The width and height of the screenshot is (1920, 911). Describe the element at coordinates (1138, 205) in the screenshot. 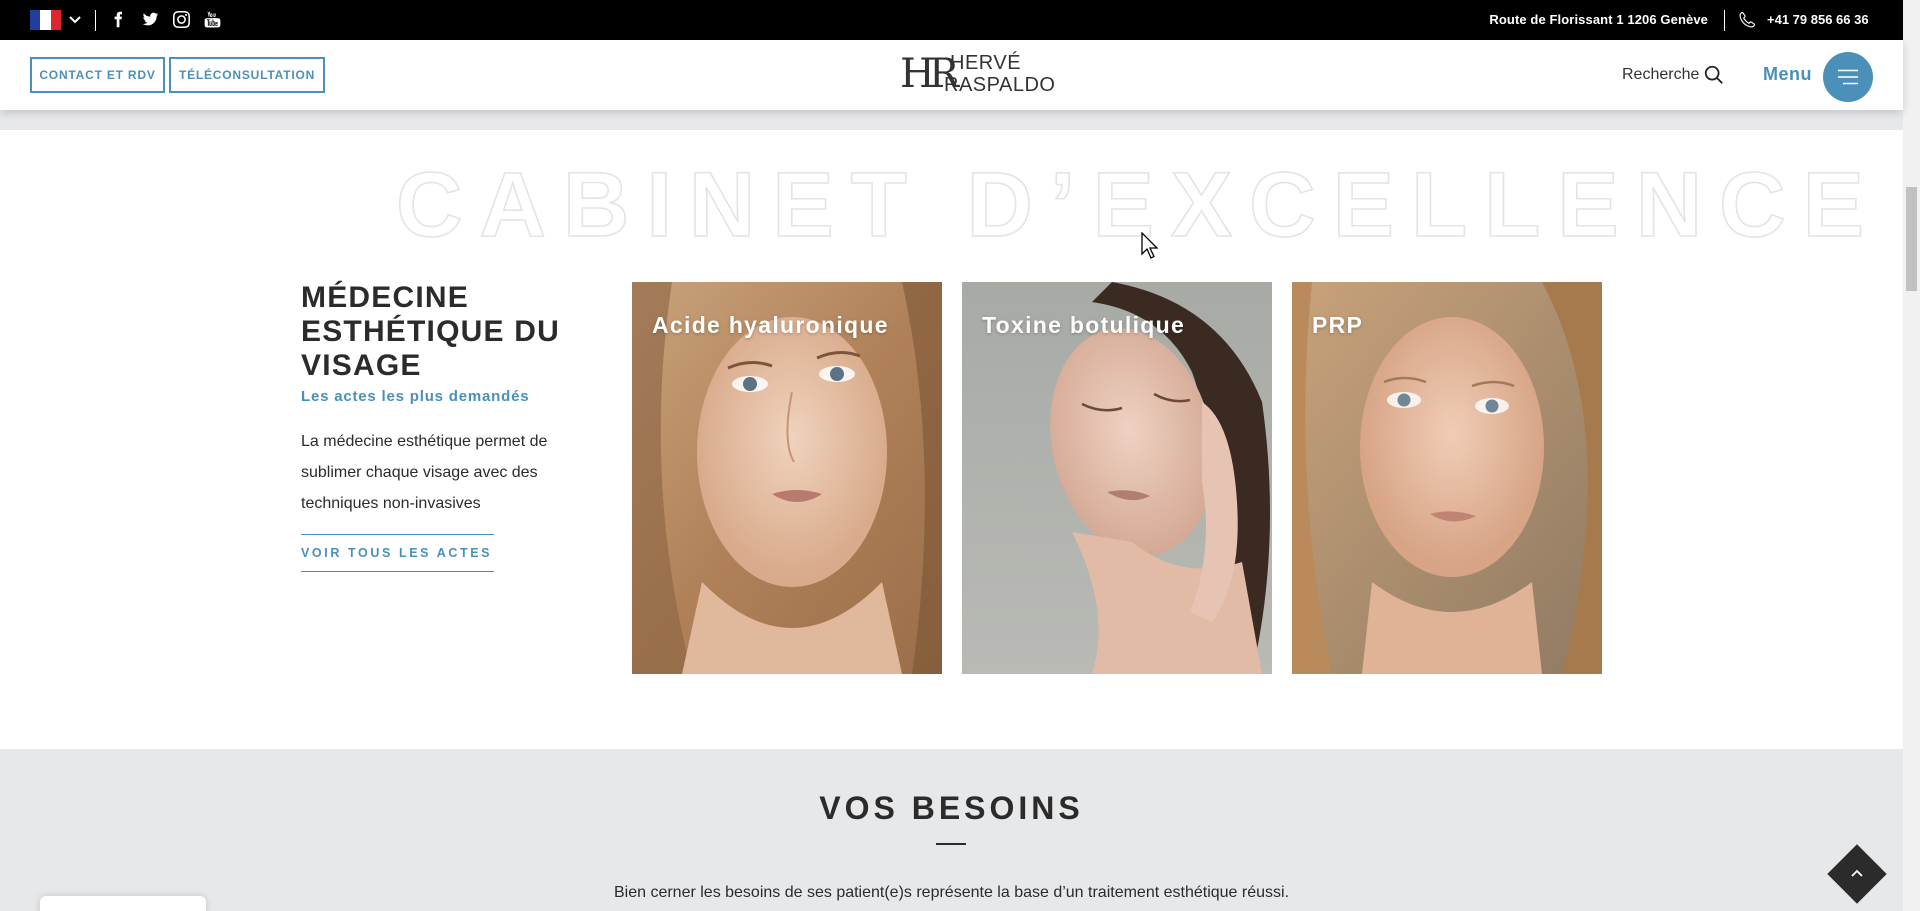

I see `outline-heading: CABINET D’EXCELLENCE` at that location.